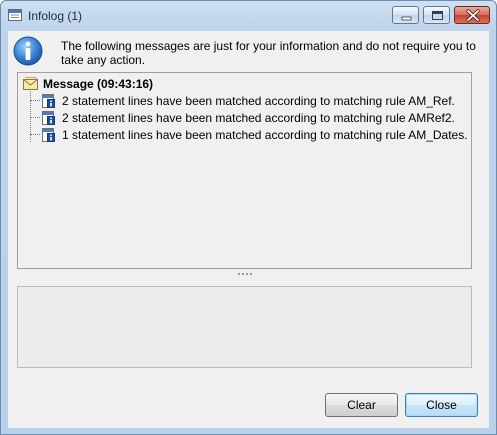 The height and width of the screenshot is (435, 497). Describe the element at coordinates (248, 16) in the screenshot. I see `title-bar: Infolog (1)` at that location.